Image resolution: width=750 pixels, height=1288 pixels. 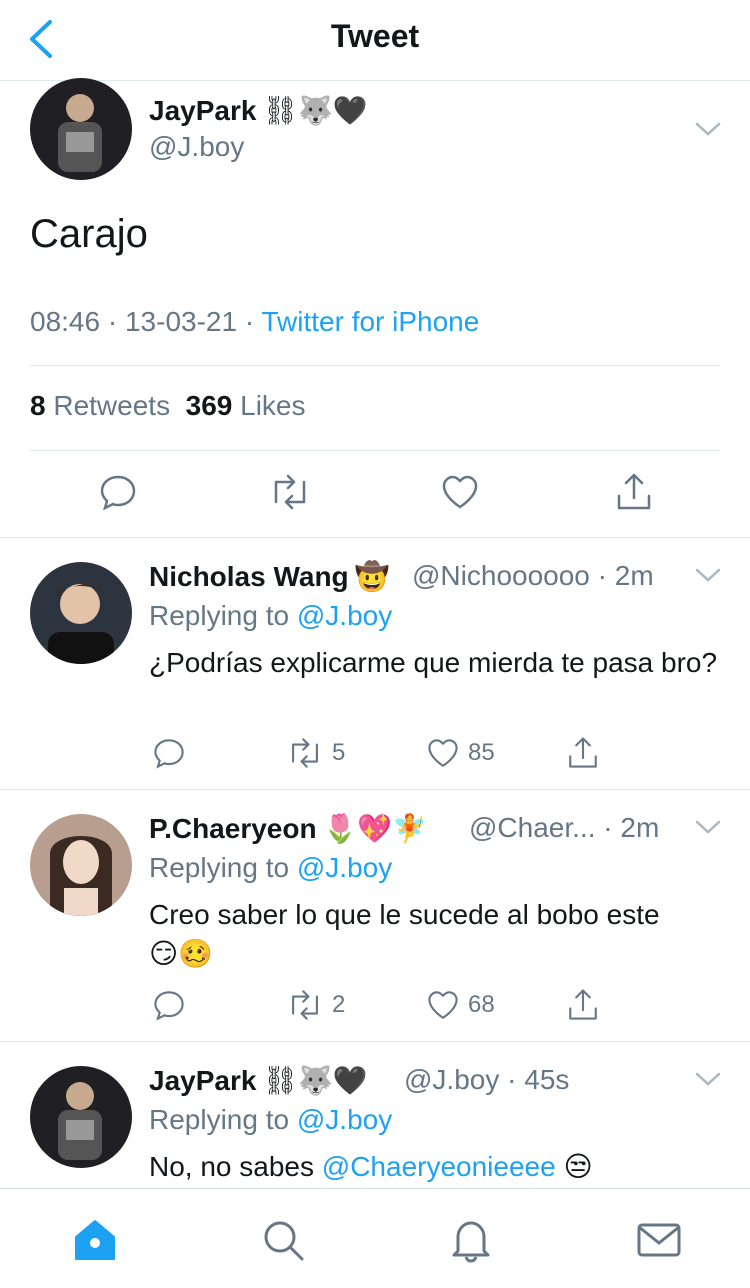 I want to click on retweet-button, so click(x=290, y=492).